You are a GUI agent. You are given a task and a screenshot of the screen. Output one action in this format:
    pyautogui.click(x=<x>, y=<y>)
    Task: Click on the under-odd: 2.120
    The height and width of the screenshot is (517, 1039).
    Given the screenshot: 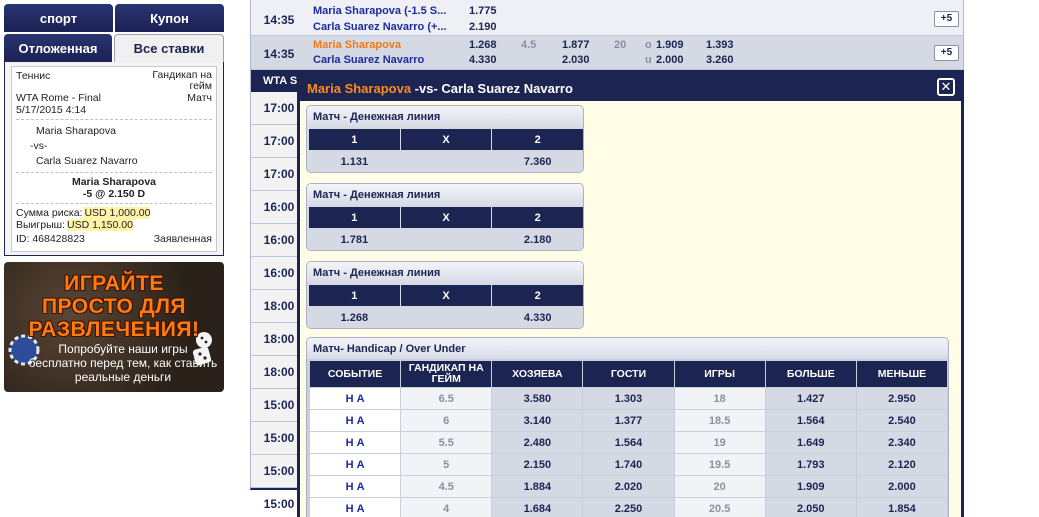 What is the action you would take?
    pyautogui.click(x=901, y=464)
    